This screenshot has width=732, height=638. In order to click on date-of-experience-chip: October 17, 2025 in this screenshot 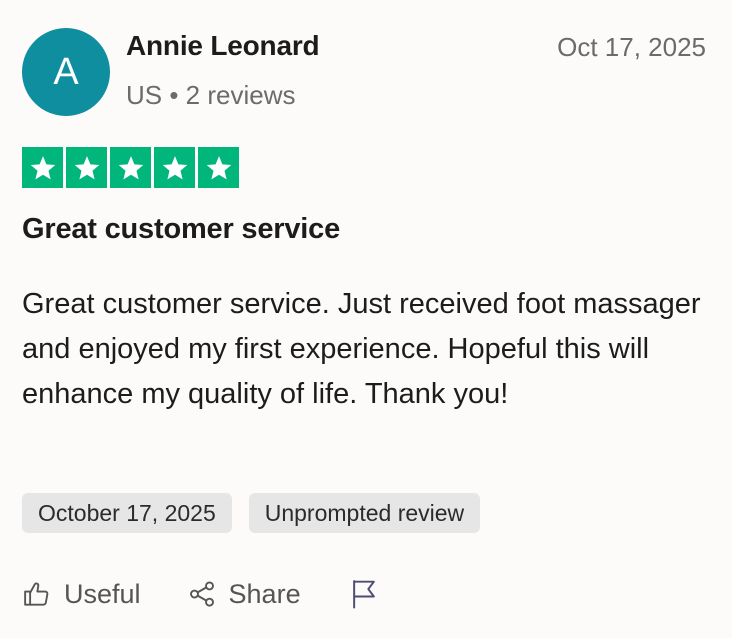, I will do `click(127, 513)`.